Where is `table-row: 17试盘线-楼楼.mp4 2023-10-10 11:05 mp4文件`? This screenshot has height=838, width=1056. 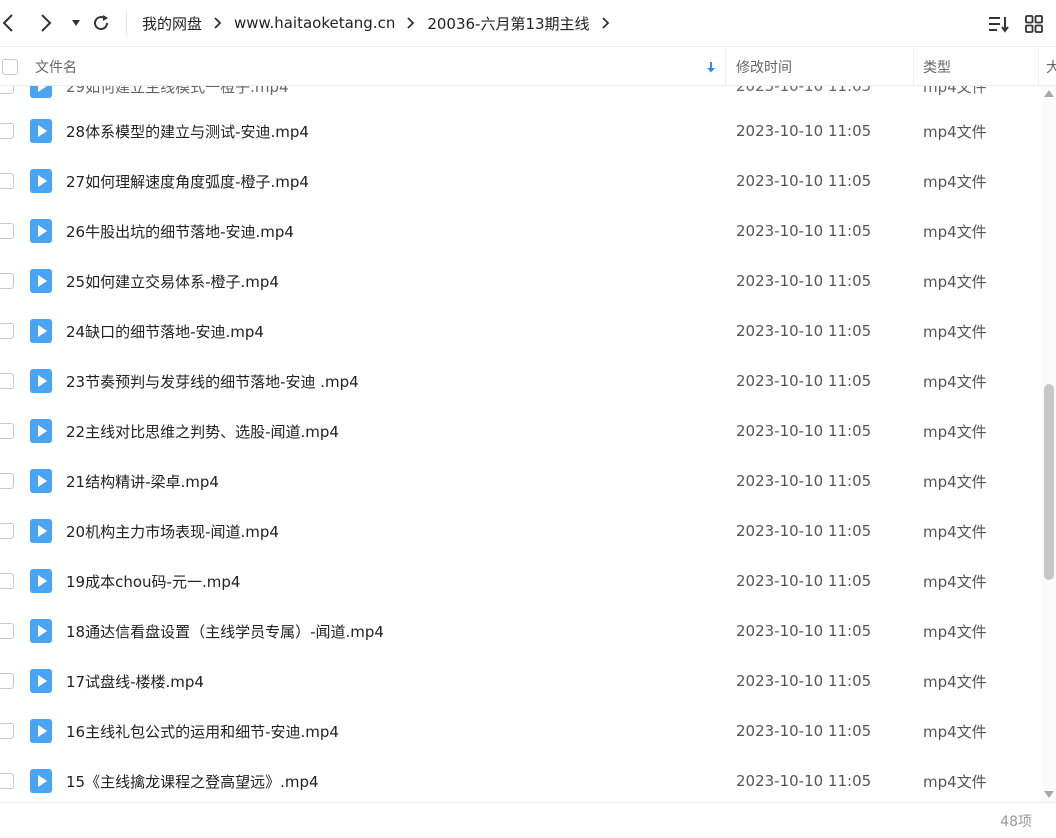
table-row: 17试盘线-楼楼.mp4 2023-10-10 11:05 mp4文件 is located at coordinates (521, 681).